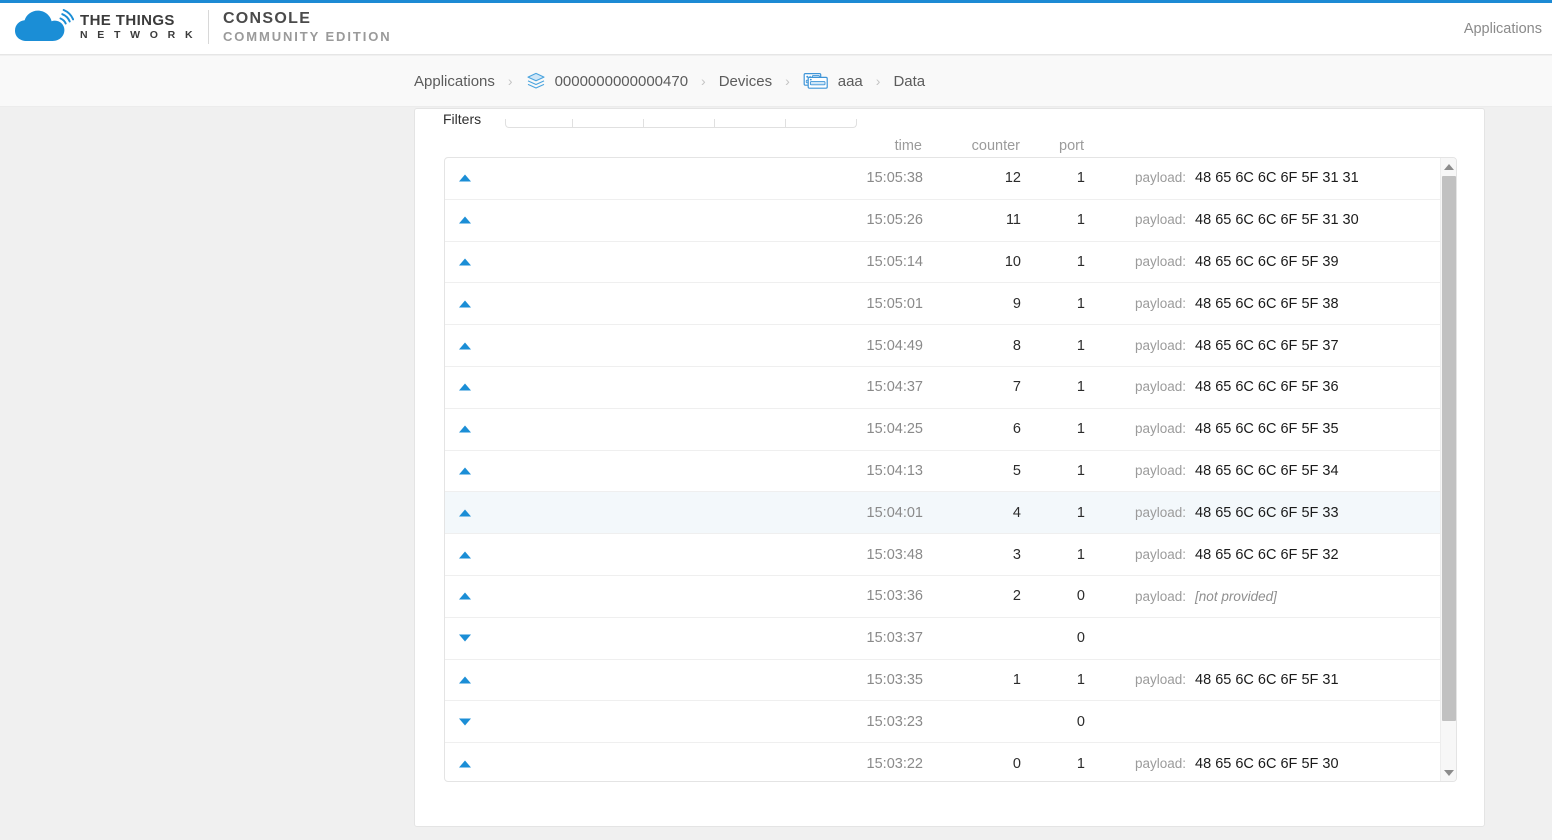  I want to click on table-row: 15:03:23 0, so click(942, 722).